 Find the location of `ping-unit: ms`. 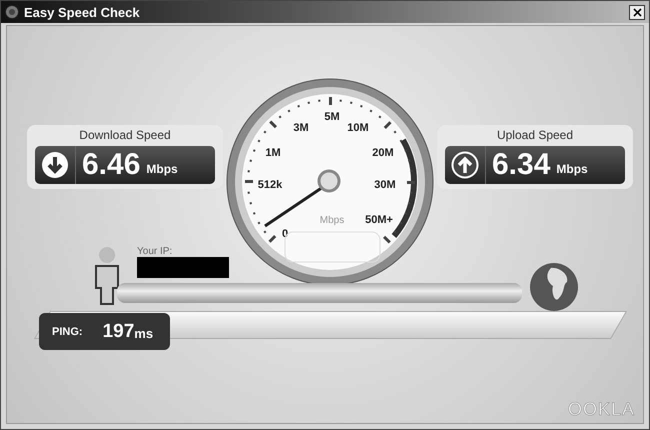

ping-unit: ms is located at coordinates (144, 333).